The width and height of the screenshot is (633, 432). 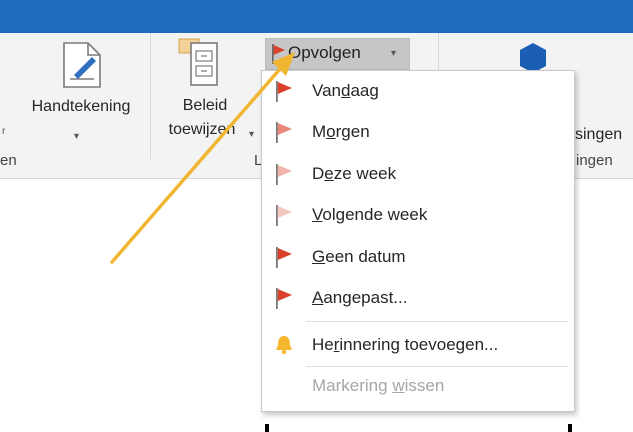 What do you see at coordinates (316, 16) in the screenshot?
I see `title-bar` at bounding box center [316, 16].